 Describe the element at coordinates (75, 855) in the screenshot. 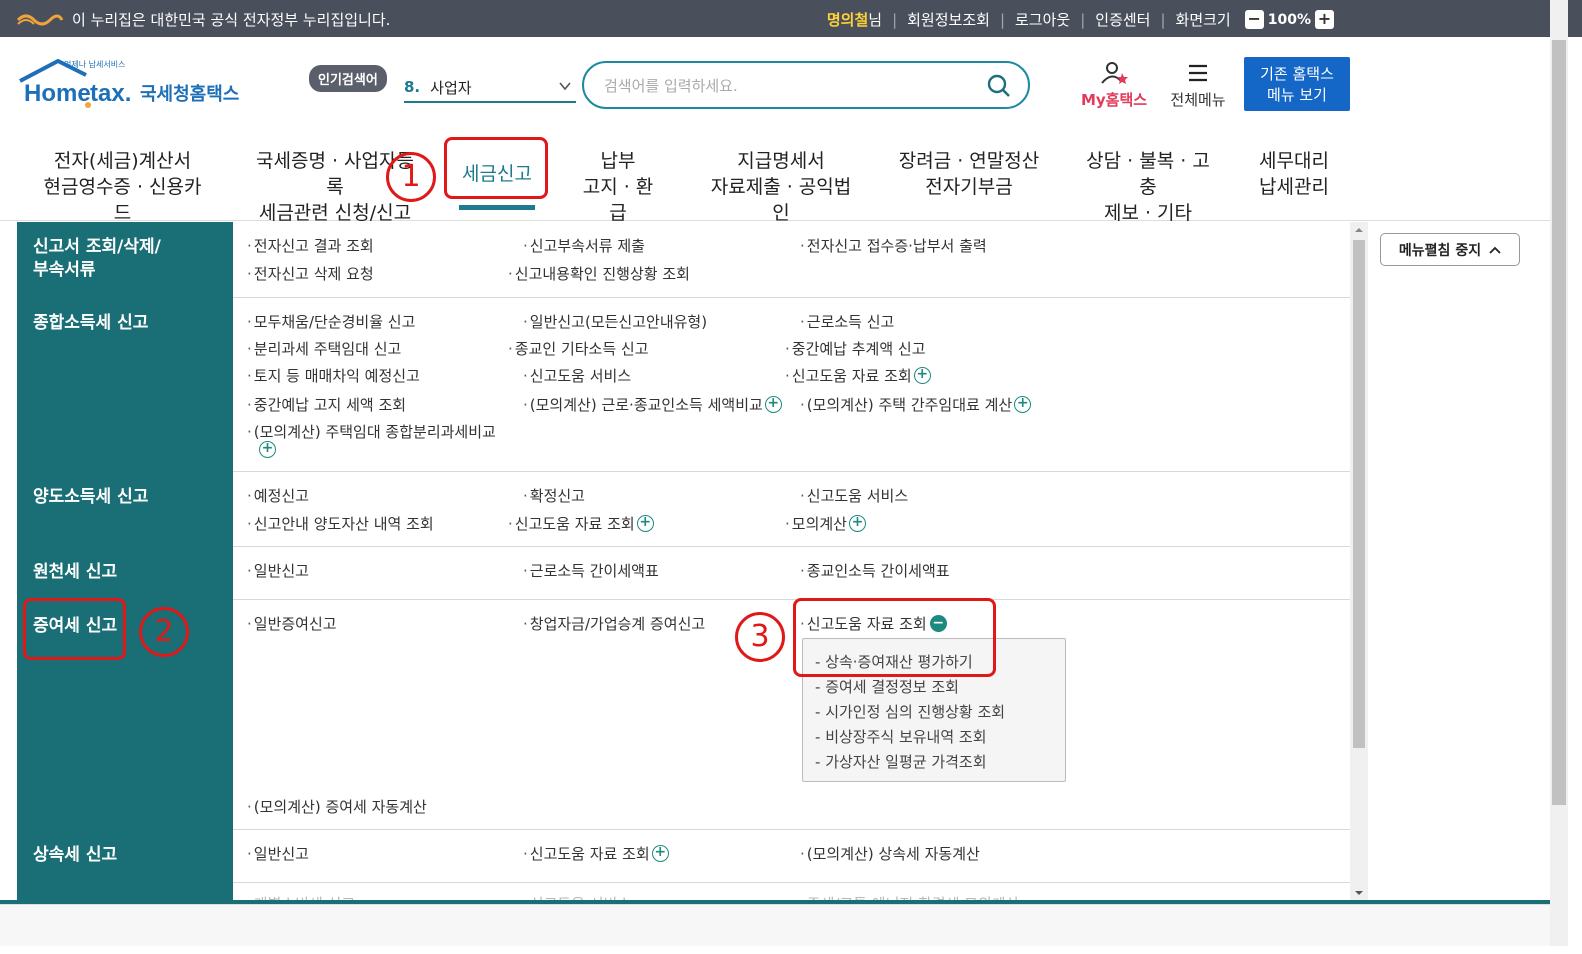

I see `category-inheritance-tax: 상속세 신고` at that location.